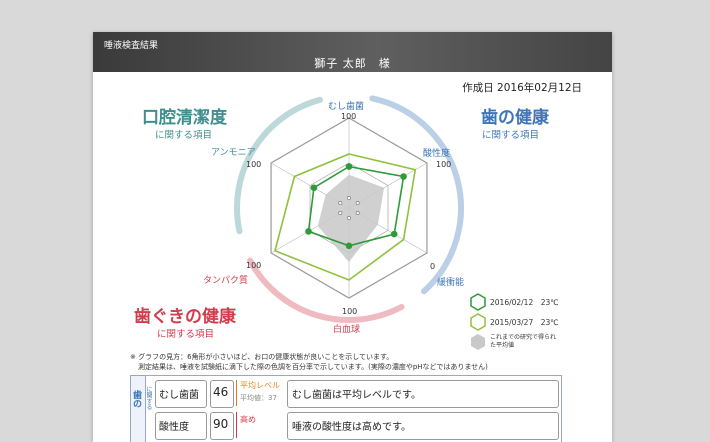  Describe the element at coordinates (478, 342) in the screenshot. I see `legend-hex-average` at that location.